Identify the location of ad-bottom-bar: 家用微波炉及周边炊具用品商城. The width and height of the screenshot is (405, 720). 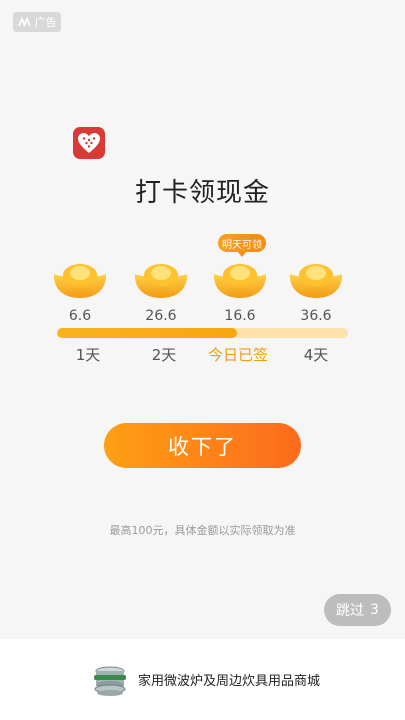
(202, 679).